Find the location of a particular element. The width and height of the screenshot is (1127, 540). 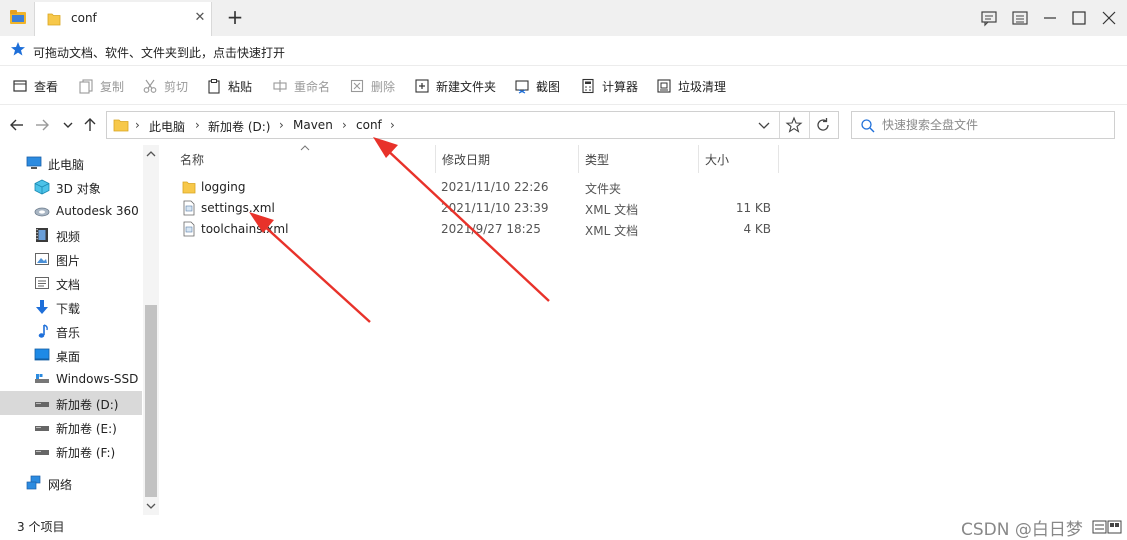

back-arrow-icon is located at coordinates (17, 125).